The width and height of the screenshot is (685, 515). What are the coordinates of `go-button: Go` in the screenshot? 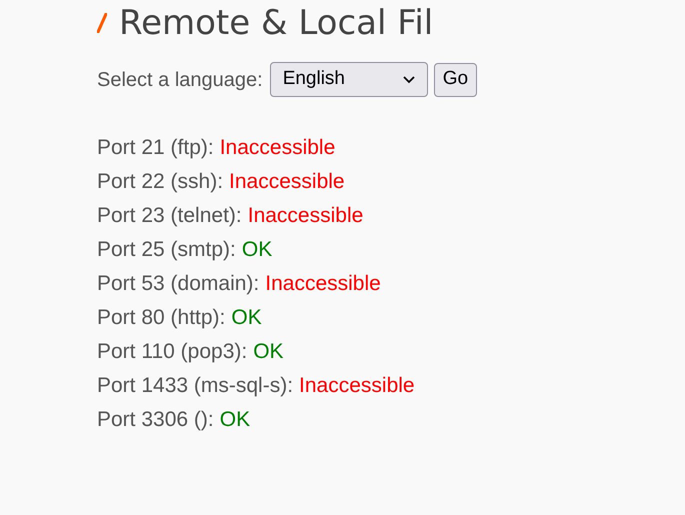 It's located at (456, 79).